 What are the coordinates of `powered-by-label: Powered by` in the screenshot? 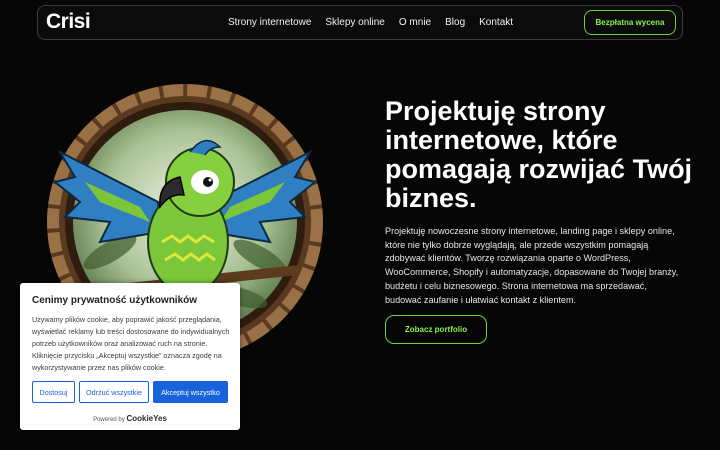 It's located at (109, 420).